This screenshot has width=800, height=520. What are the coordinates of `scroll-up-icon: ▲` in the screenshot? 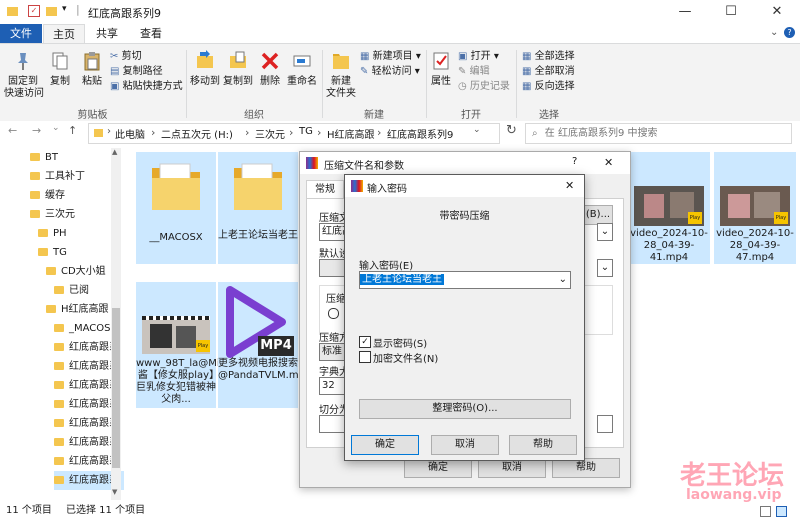 It's located at (114, 152).